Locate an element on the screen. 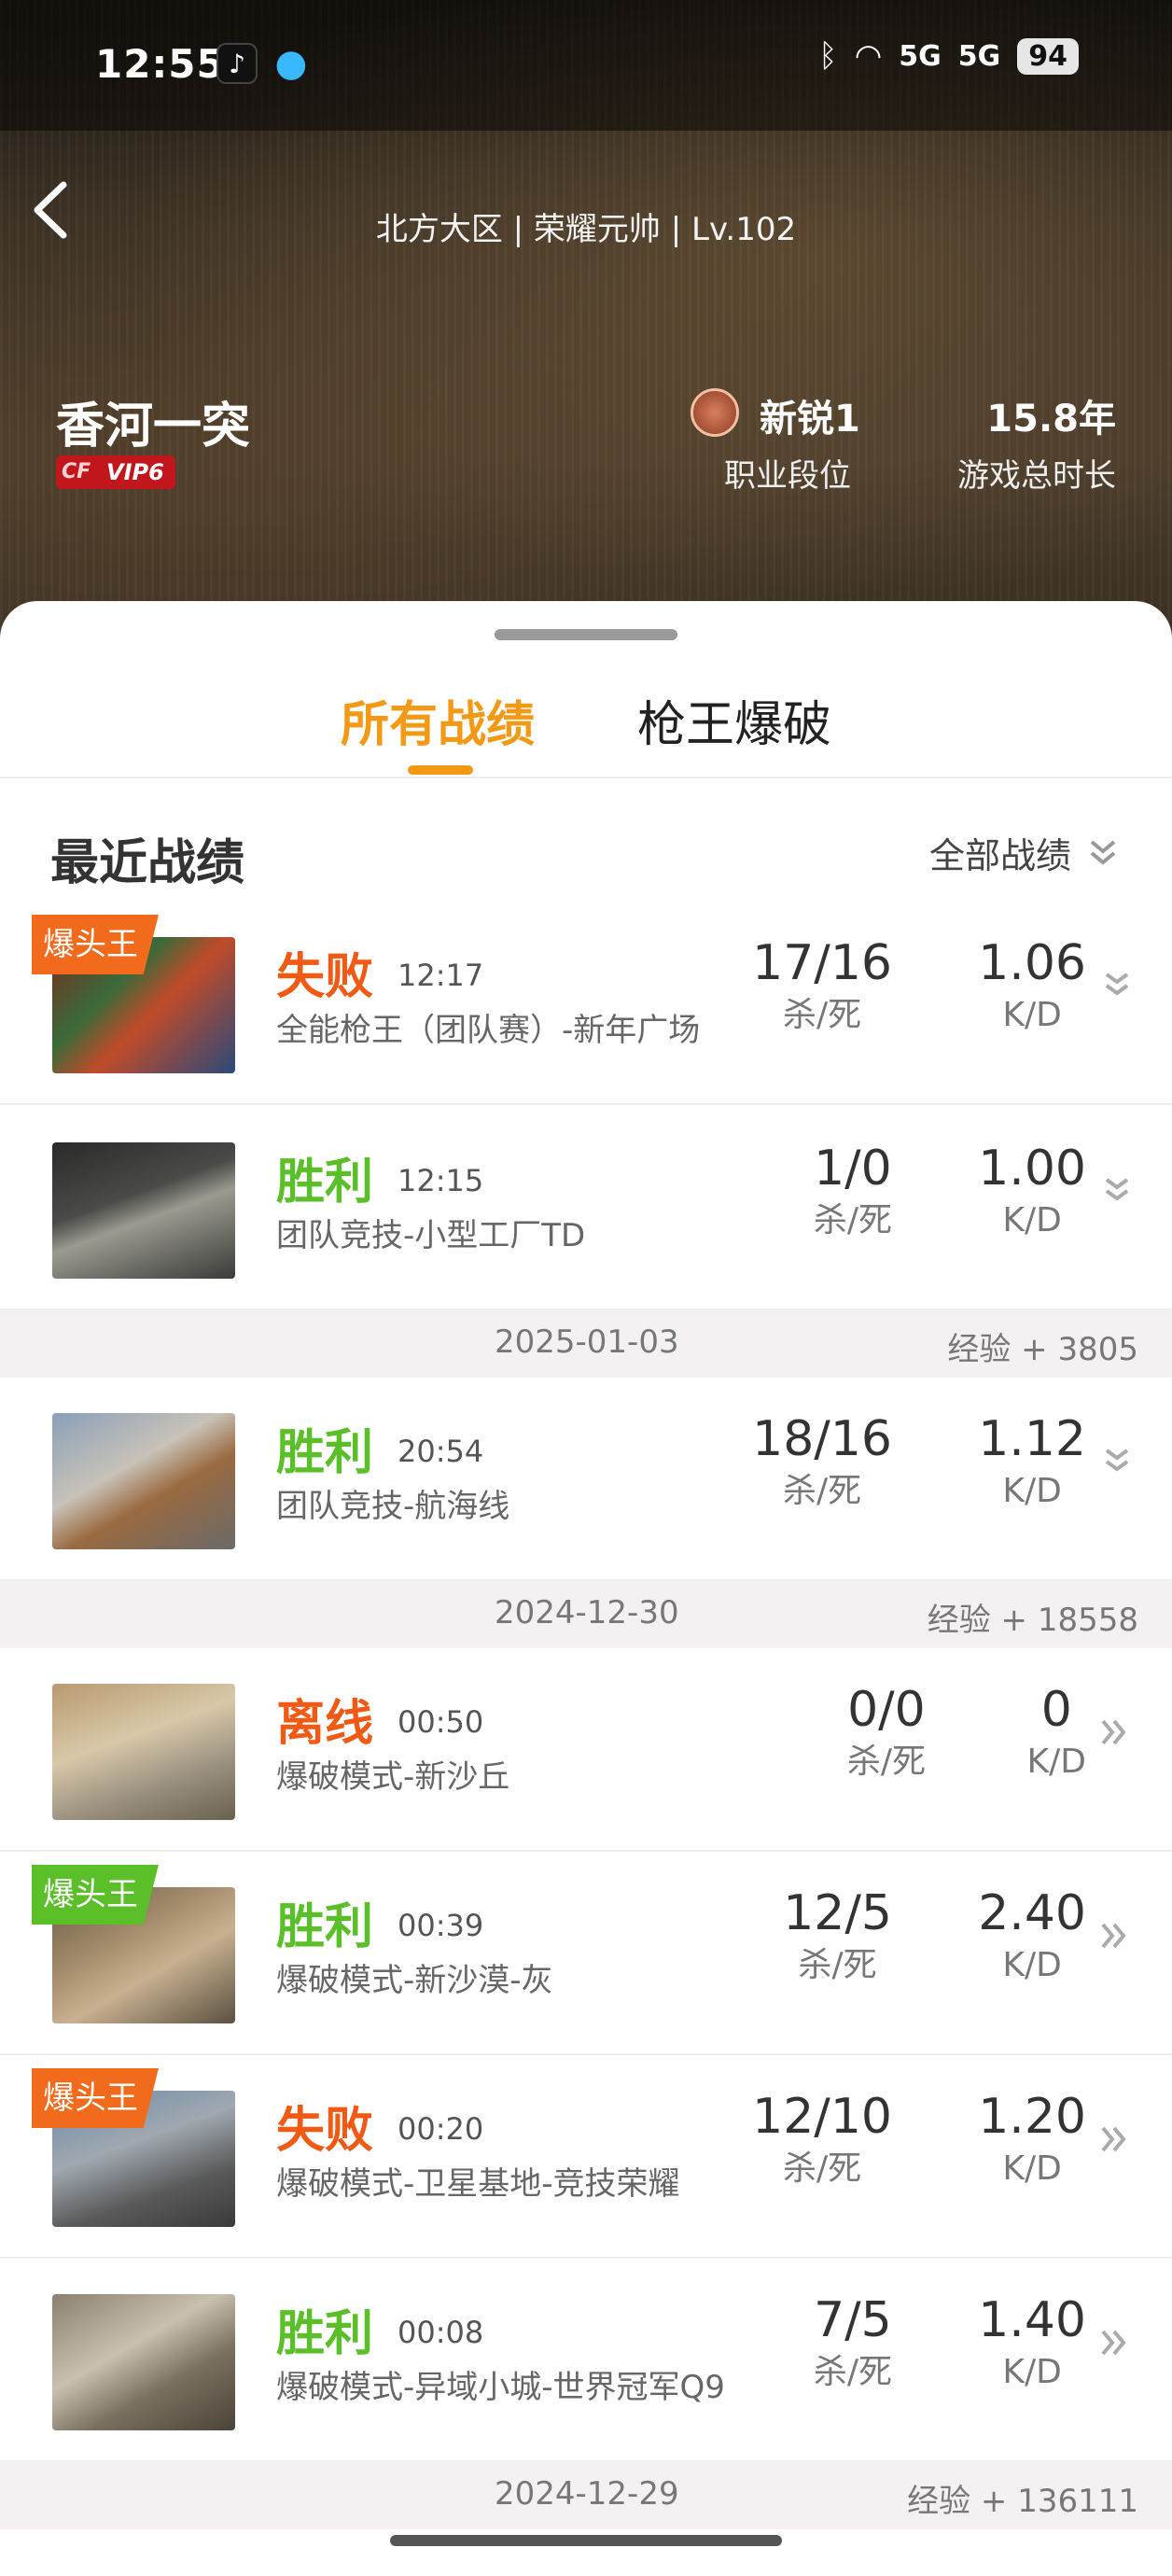  cf-logo-icon: CF is located at coordinates (76, 471).